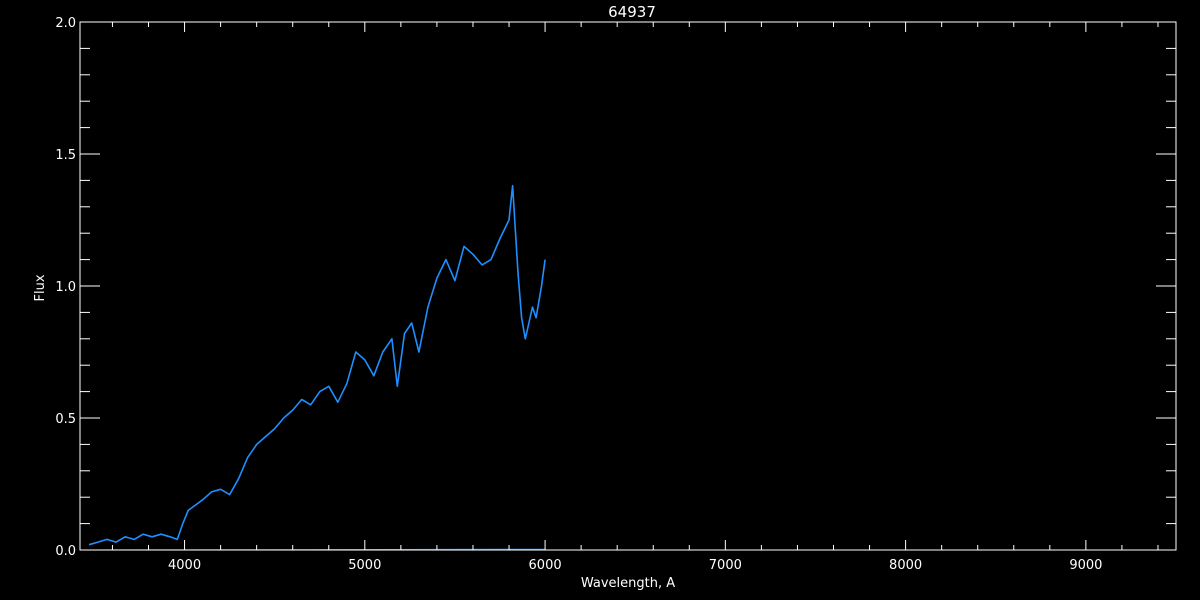 Image resolution: width=1200 pixels, height=600 pixels. What do you see at coordinates (184, 565) in the screenshot?
I see `x-tick-label: 4000` at bounding box center [184, 565].